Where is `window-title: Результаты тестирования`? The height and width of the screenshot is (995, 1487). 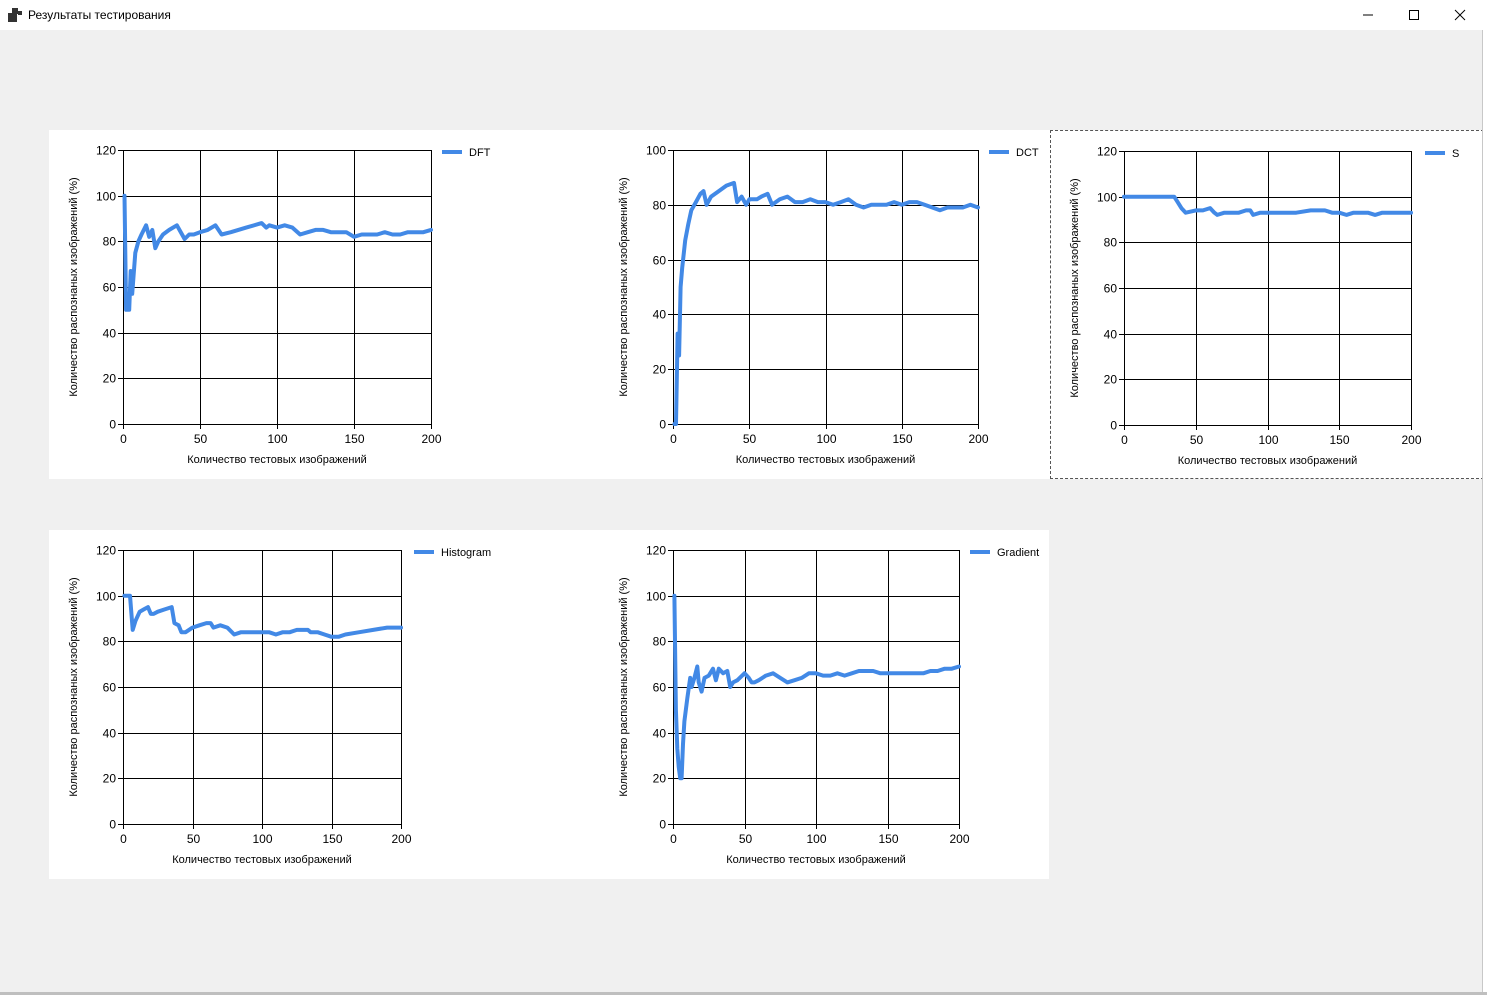 window-title: Результаты тестирования is located at coordinates (99, 15).